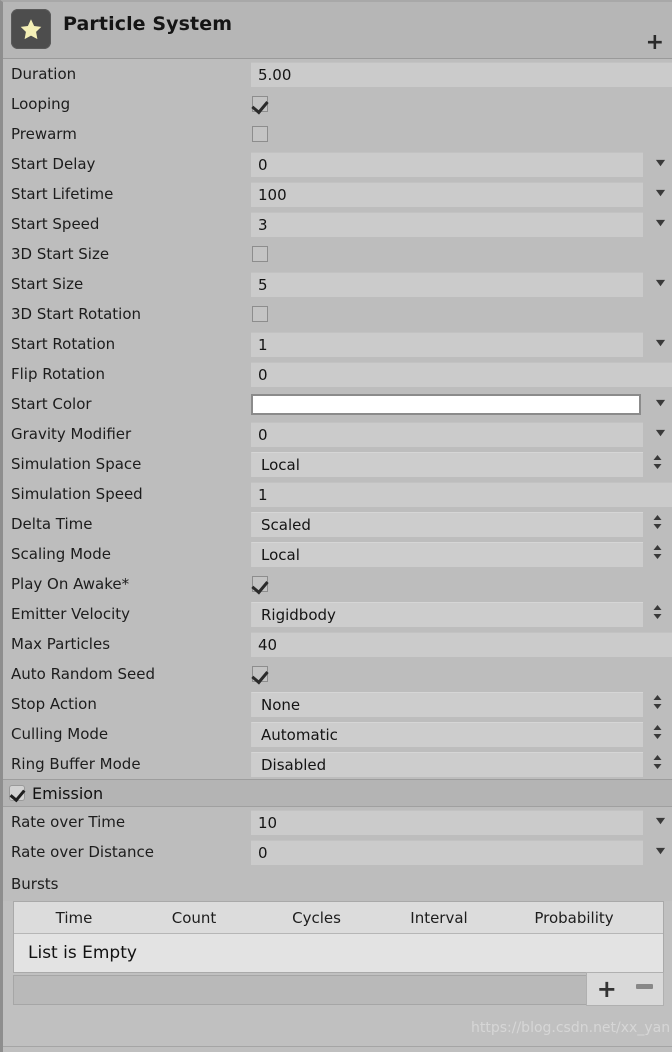  I want to click on property-label: Duration, so click(44, 74).